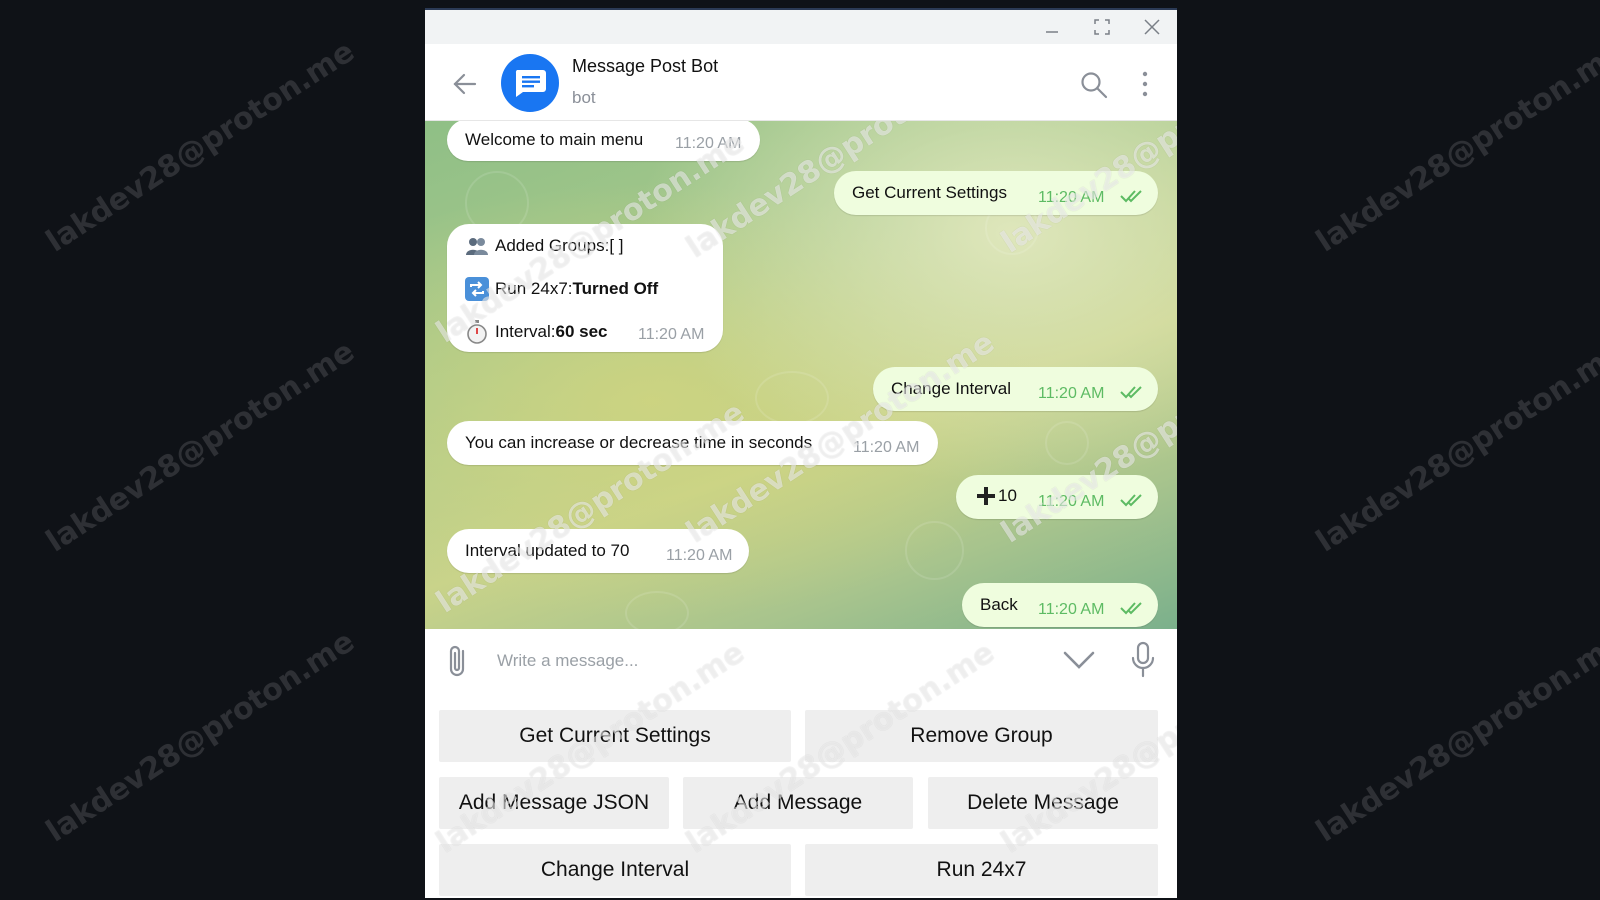 The image size is (1600, 900). I want to click on incoming-message: Welcome to main menu 11:20 AM, so click(603, 141).